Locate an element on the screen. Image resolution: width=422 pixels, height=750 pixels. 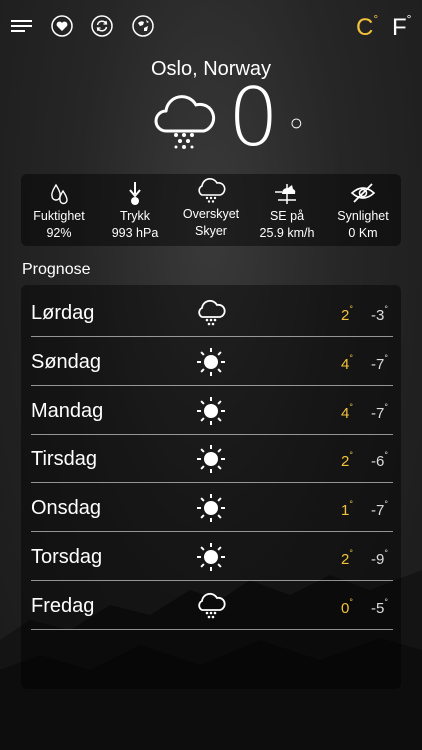
forecast-low: -5° is located at coordinates (379, 606).